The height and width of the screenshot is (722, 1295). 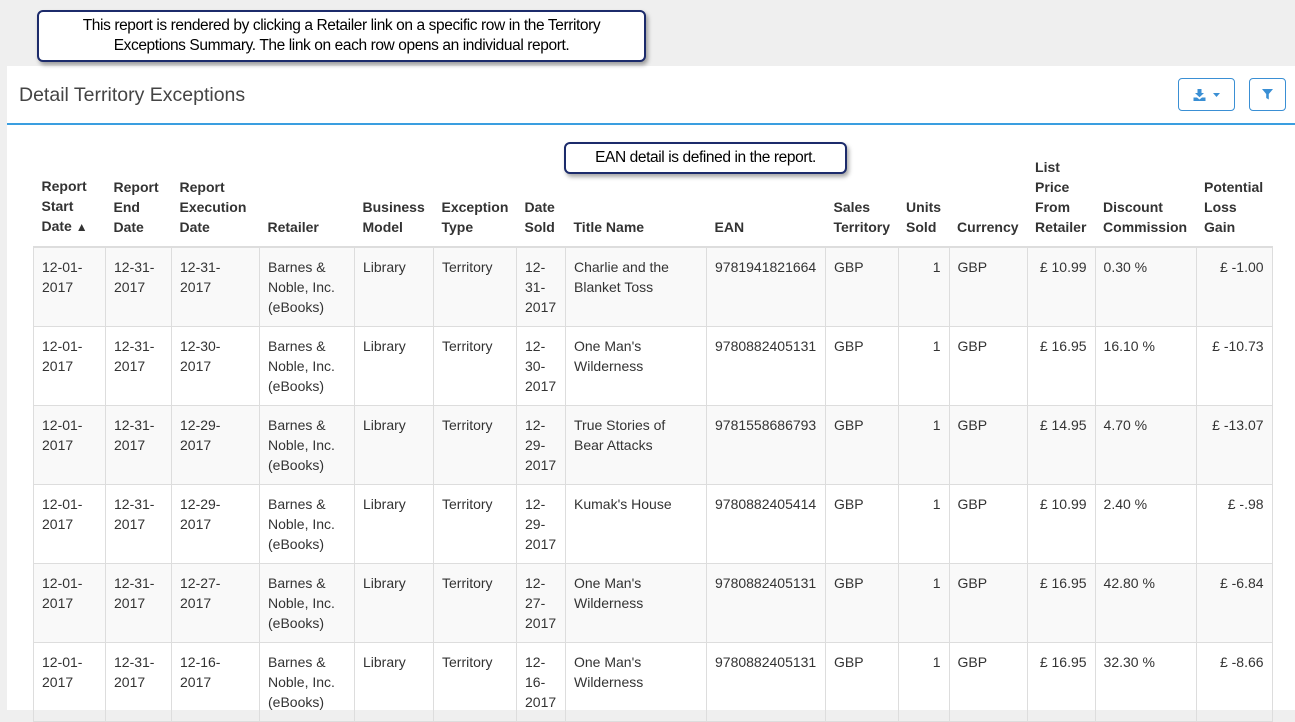 I want to click on cell-date-sold: 12- 31- 2017, so click(x=541, y=286).